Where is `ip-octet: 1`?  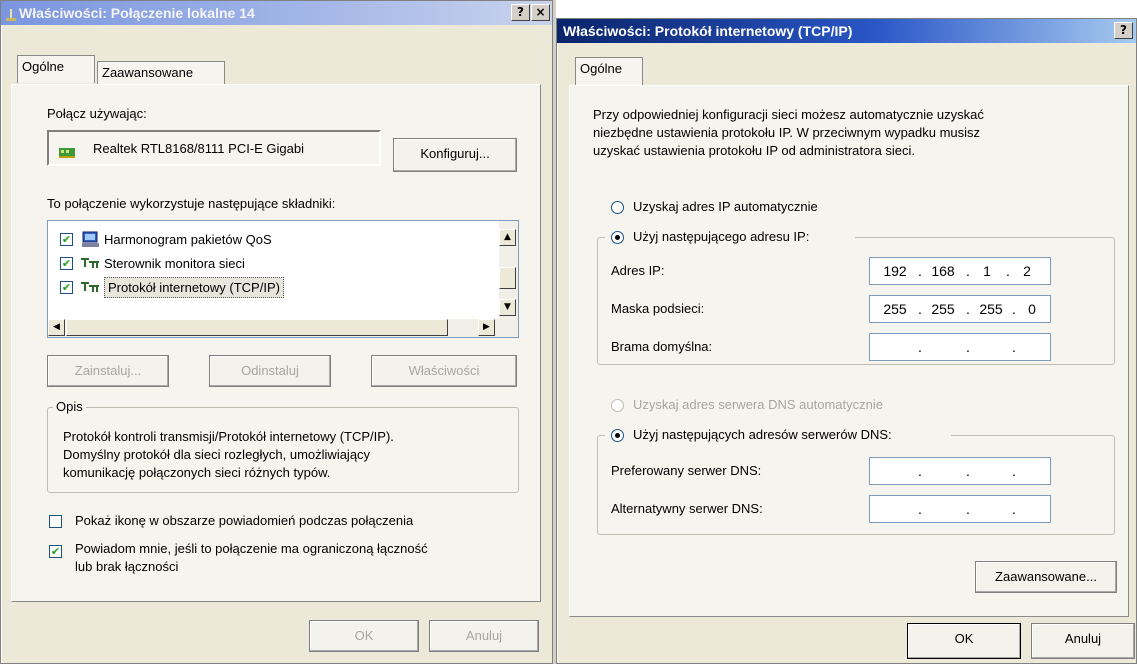 ip-octet: 1 is located at coordinates (987, 271).